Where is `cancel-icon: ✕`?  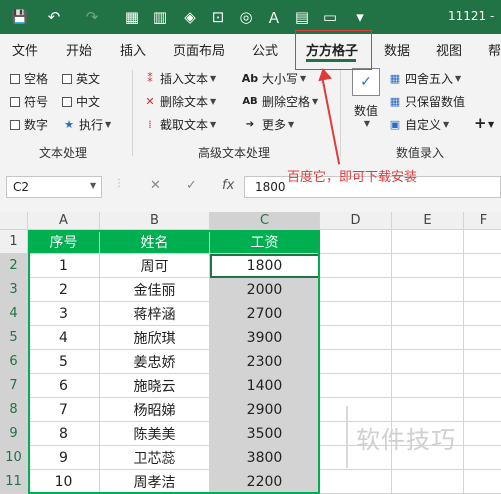 cancel-icon: ✕ is located at coordinates (155, 185).